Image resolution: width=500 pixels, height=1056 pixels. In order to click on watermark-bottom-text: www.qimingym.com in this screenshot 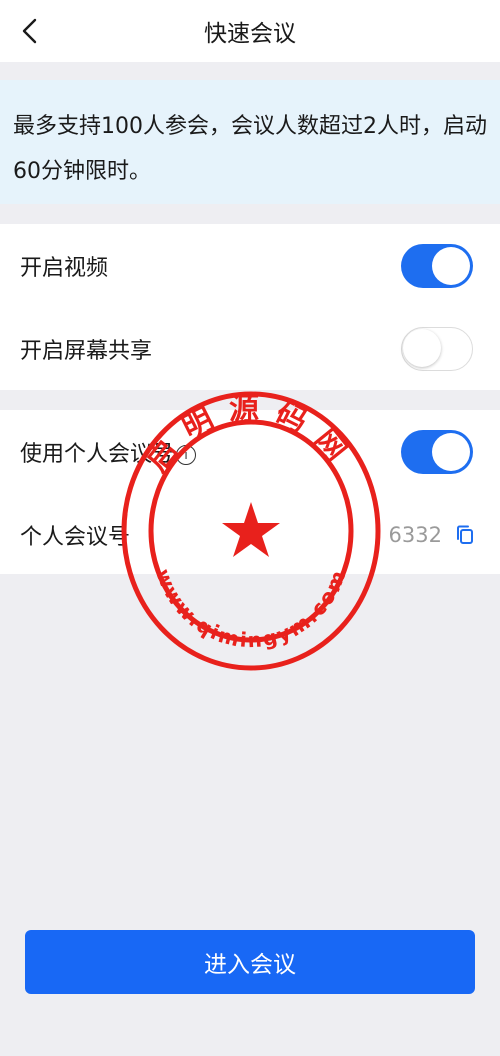, I will do `click(251, 608)`.